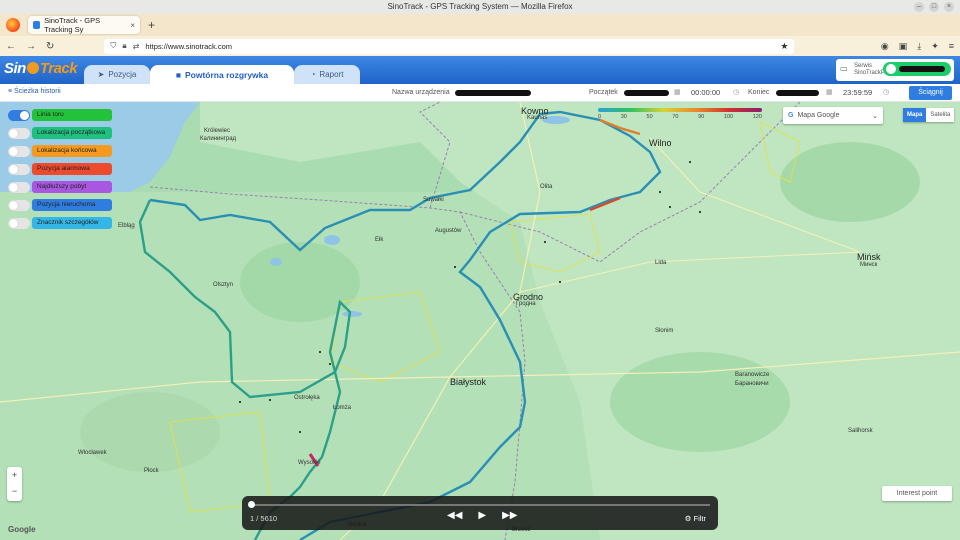 Image resolution: width=960 pixels, height=540 pixels. Describe the element at coordinates (421, 92) in the screenshot. I see `device-name-label: Nazwa urządzenia` at that location.